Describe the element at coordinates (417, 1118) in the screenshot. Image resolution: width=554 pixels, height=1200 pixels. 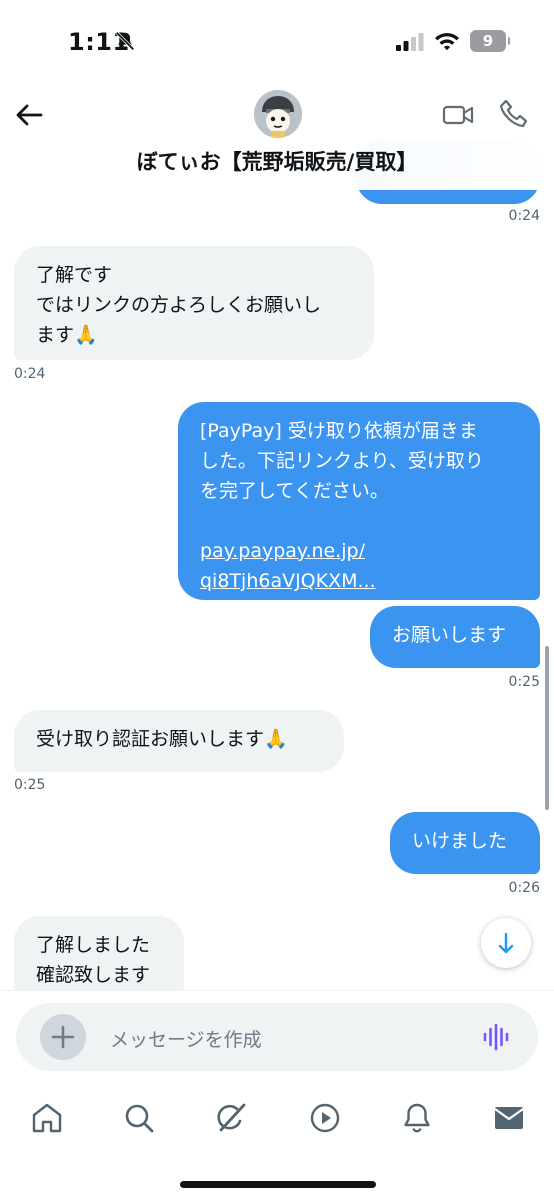
I see `notifications-icon` at that location.